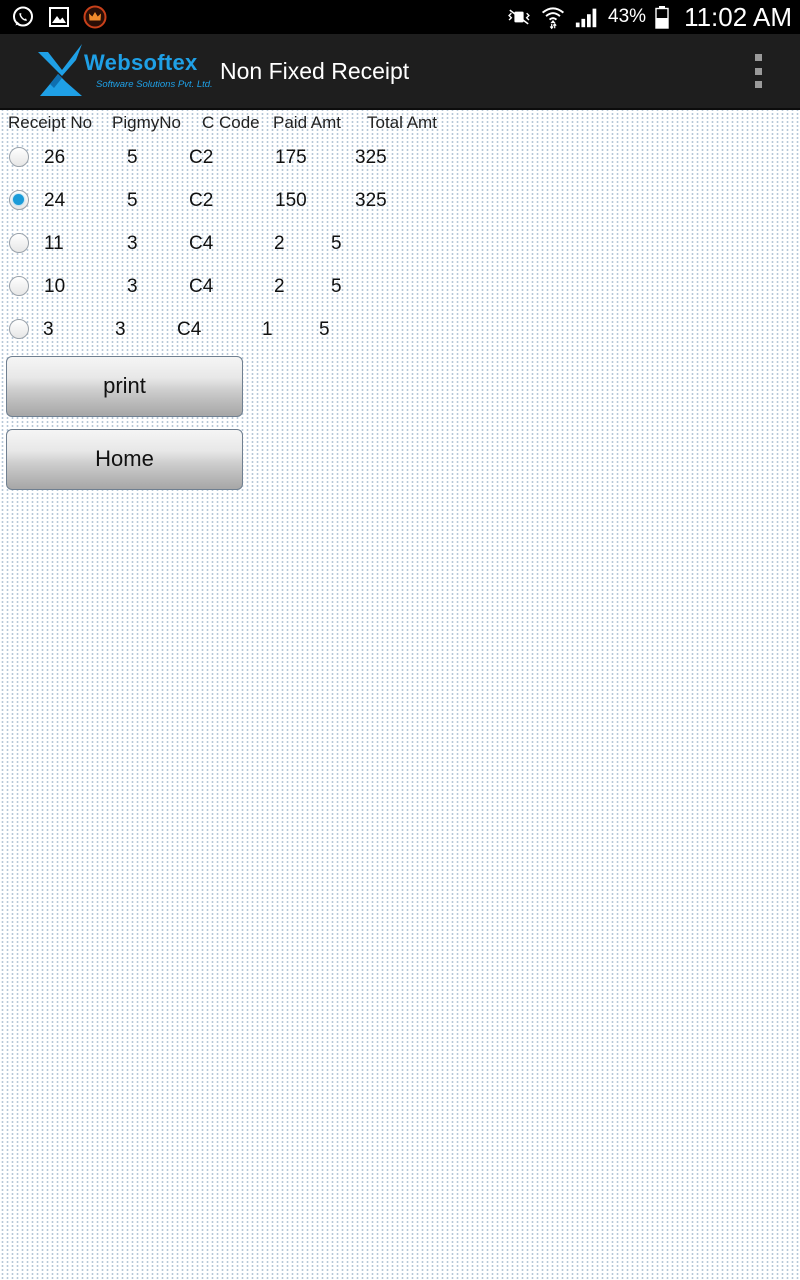 This screenshot has height=1280, width=800. Describe the element at coordinates (315, 71) in the screenshot. I see `page-title: Non Fixed Receipt` at that location.